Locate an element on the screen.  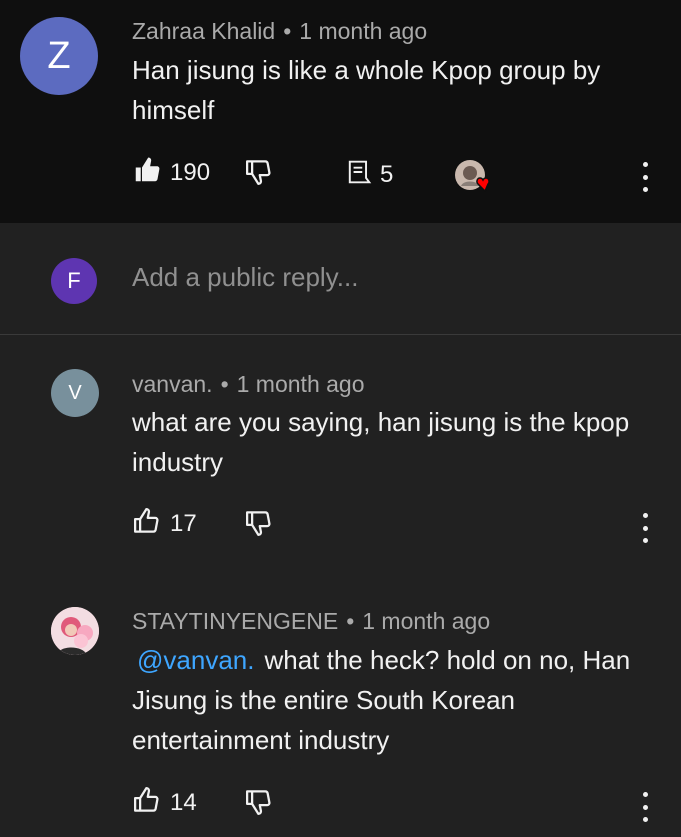
creator-heart-badge is located at coordinates (476, 179).